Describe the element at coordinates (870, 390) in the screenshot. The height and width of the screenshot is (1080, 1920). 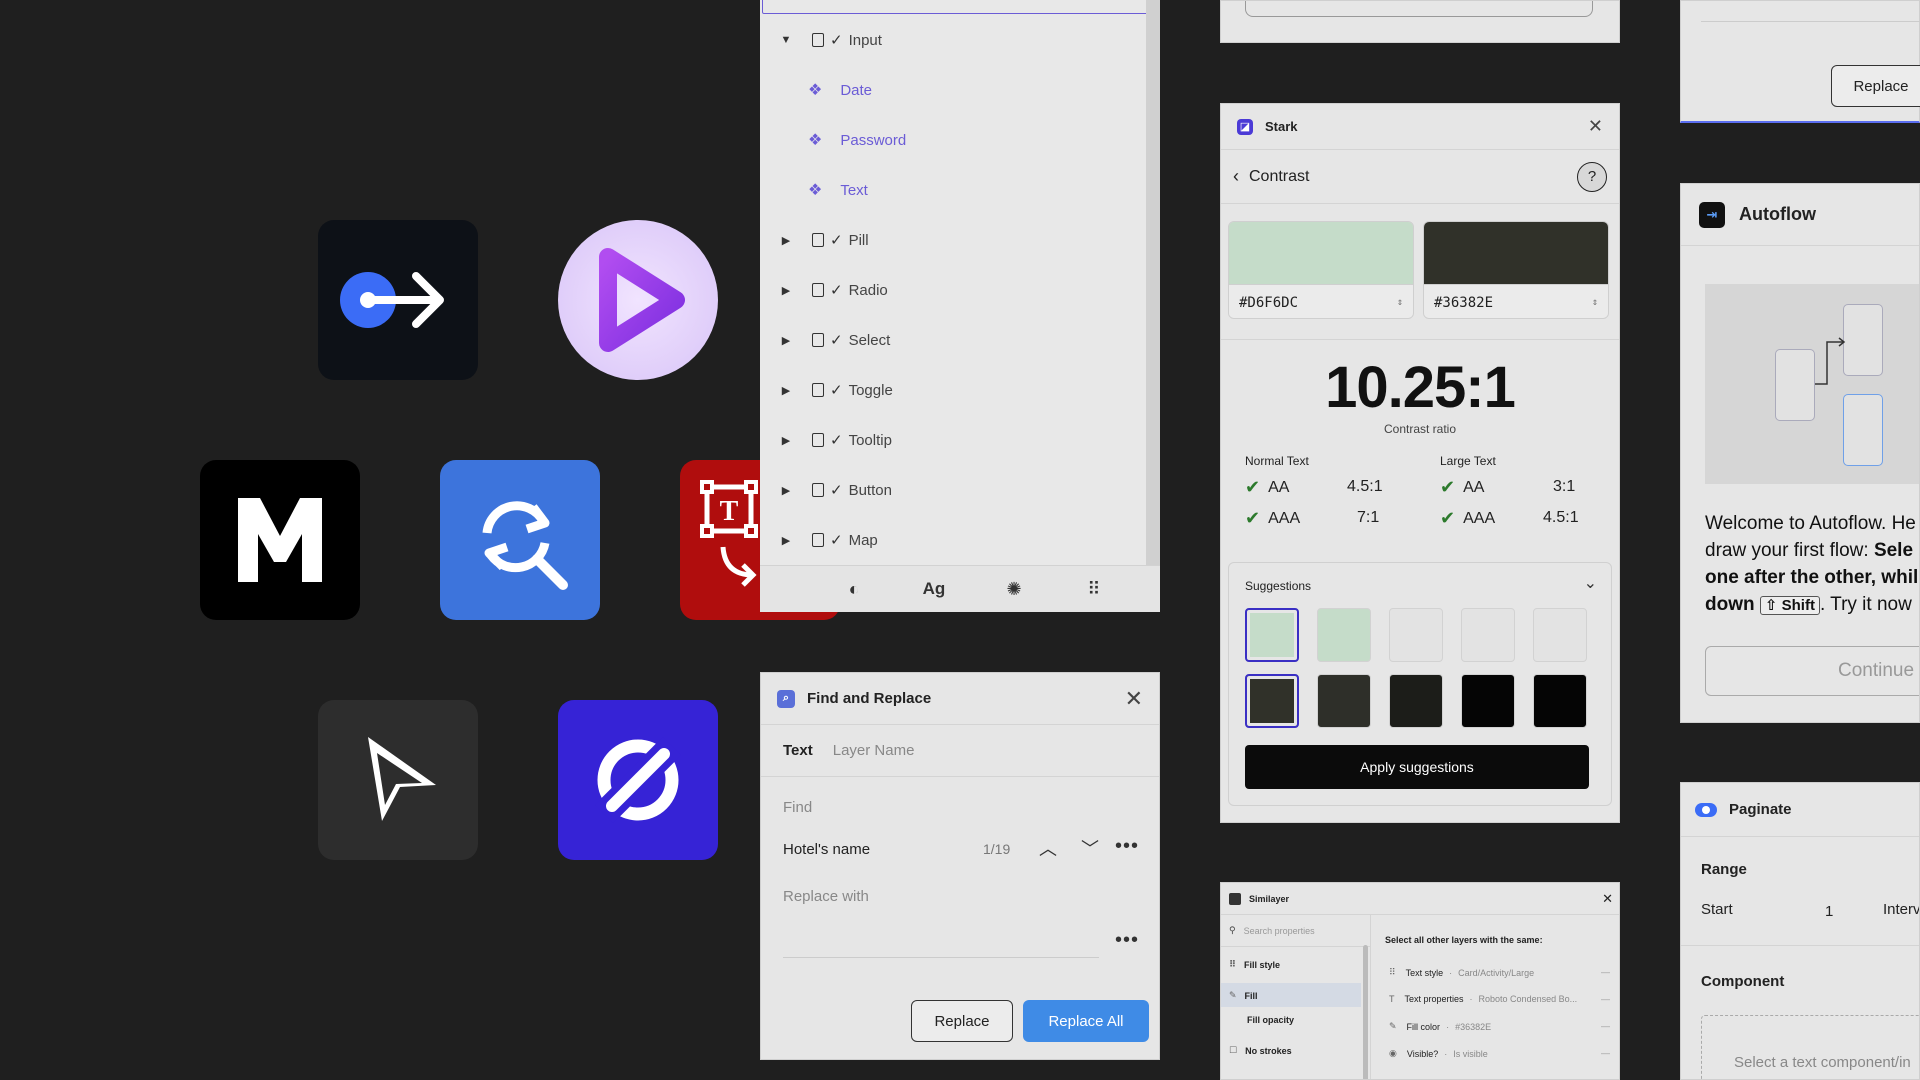
I see `layer-label: Toggle` at that location.